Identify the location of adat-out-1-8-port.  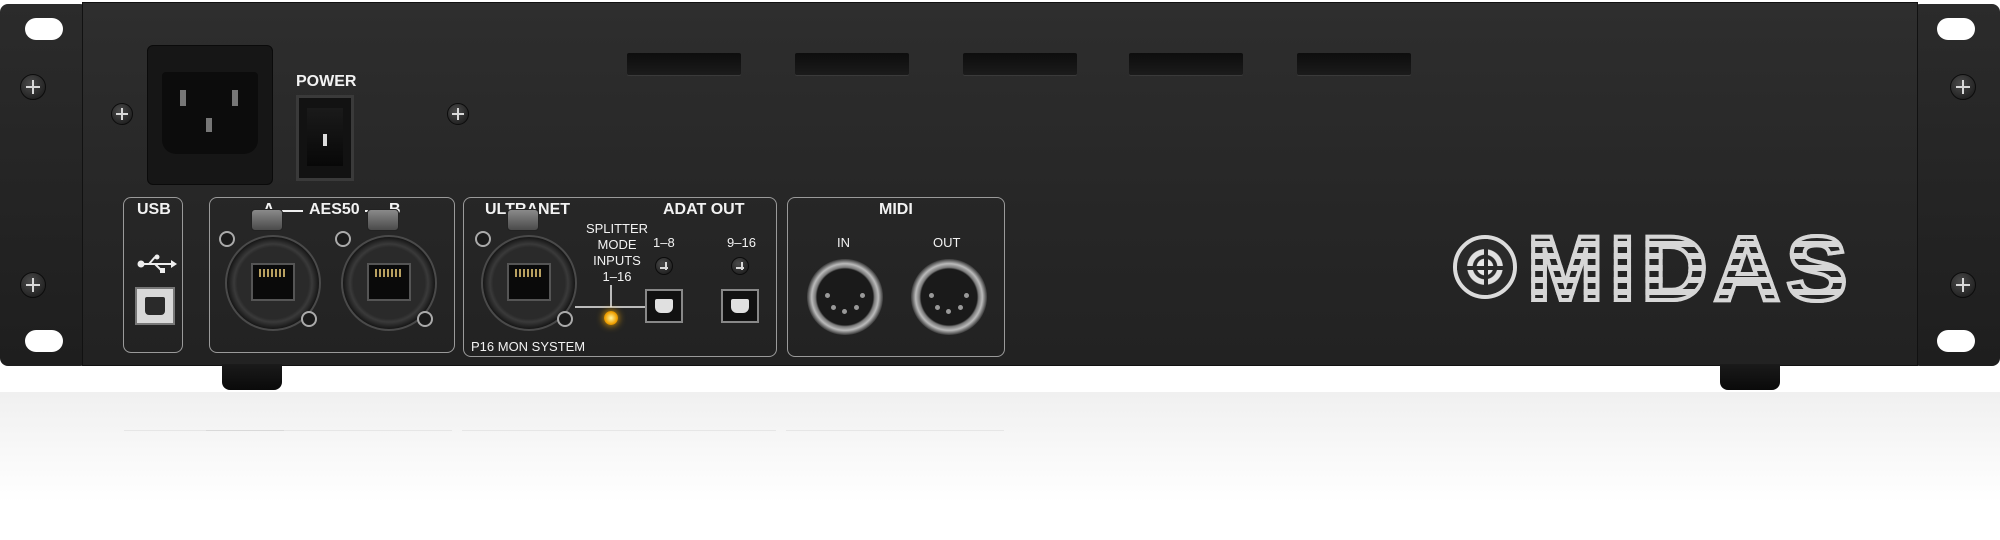
(664, 306).